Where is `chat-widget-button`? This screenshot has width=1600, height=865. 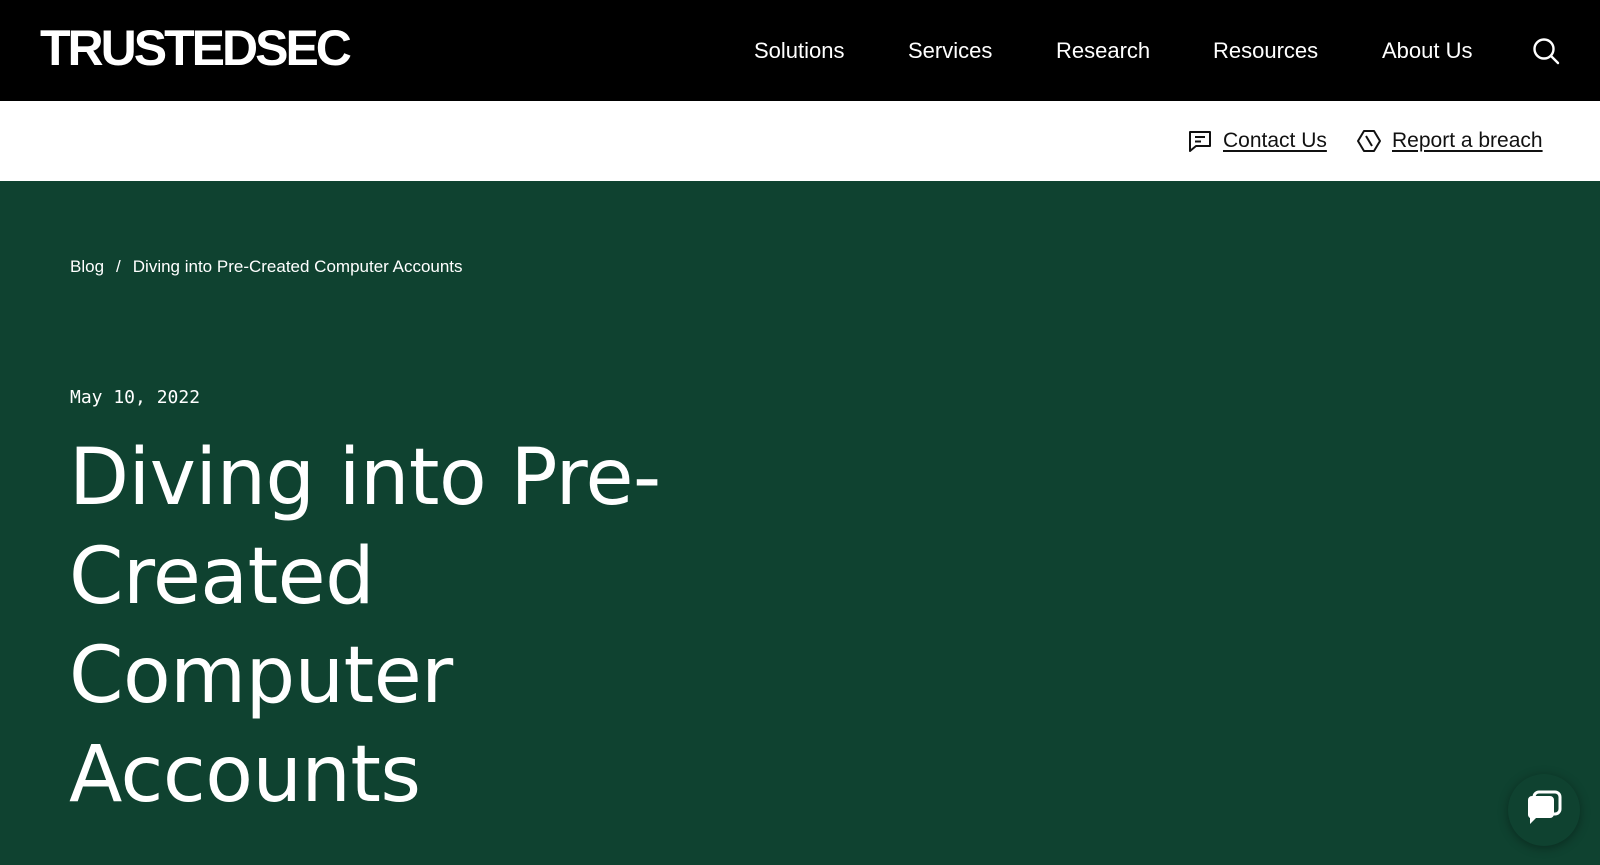
chat-widget-button is located at coordinates (1544, 810).